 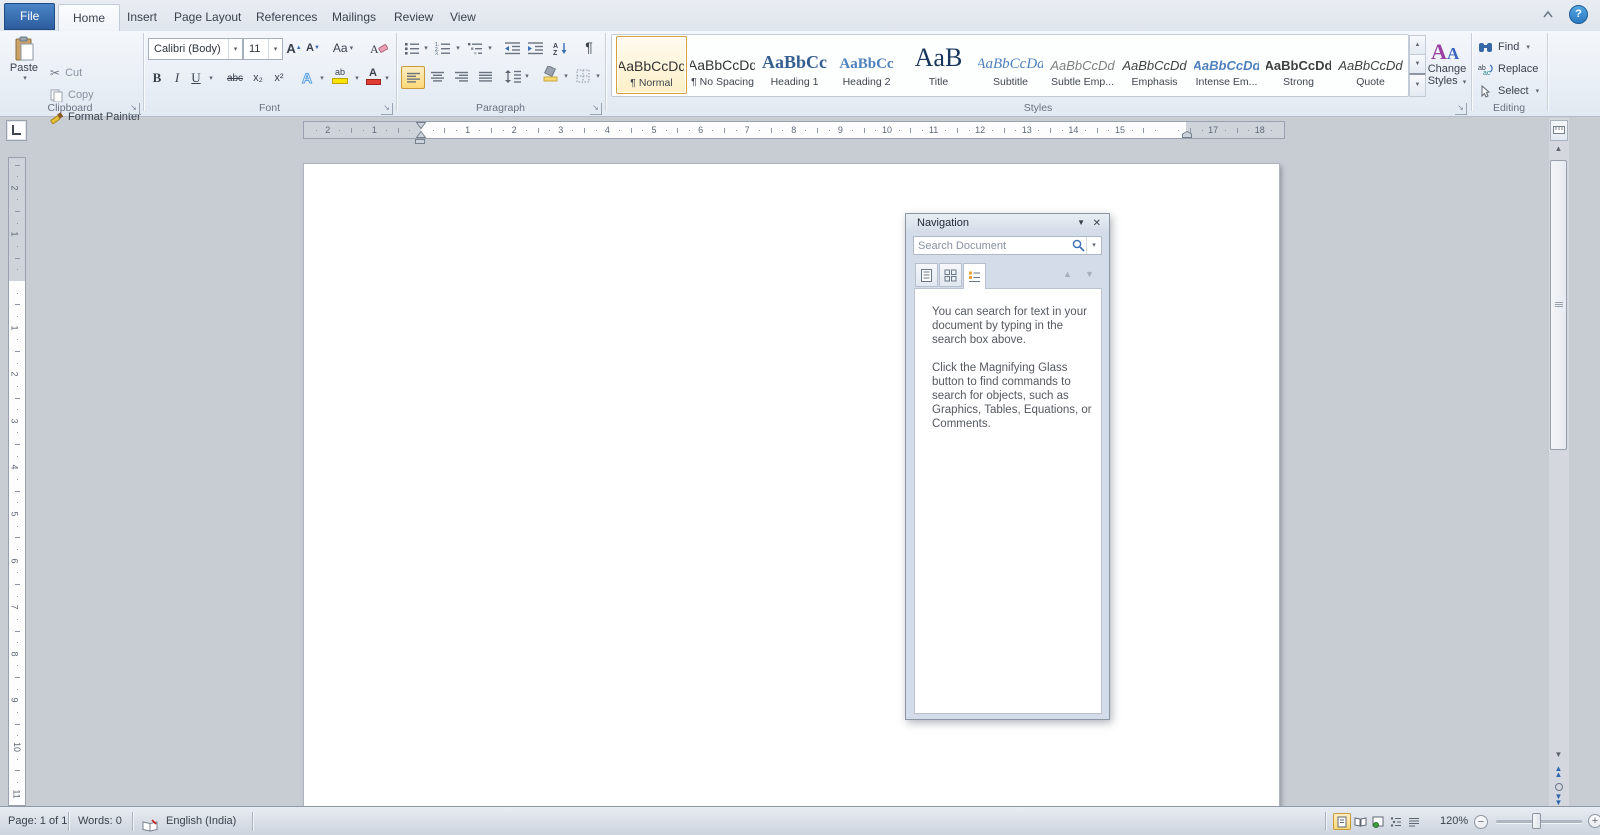 What do you see at coordinates (421, 125) in the screenshot?
I see `first-line-indent-marker` at bounding box center [421, 125].